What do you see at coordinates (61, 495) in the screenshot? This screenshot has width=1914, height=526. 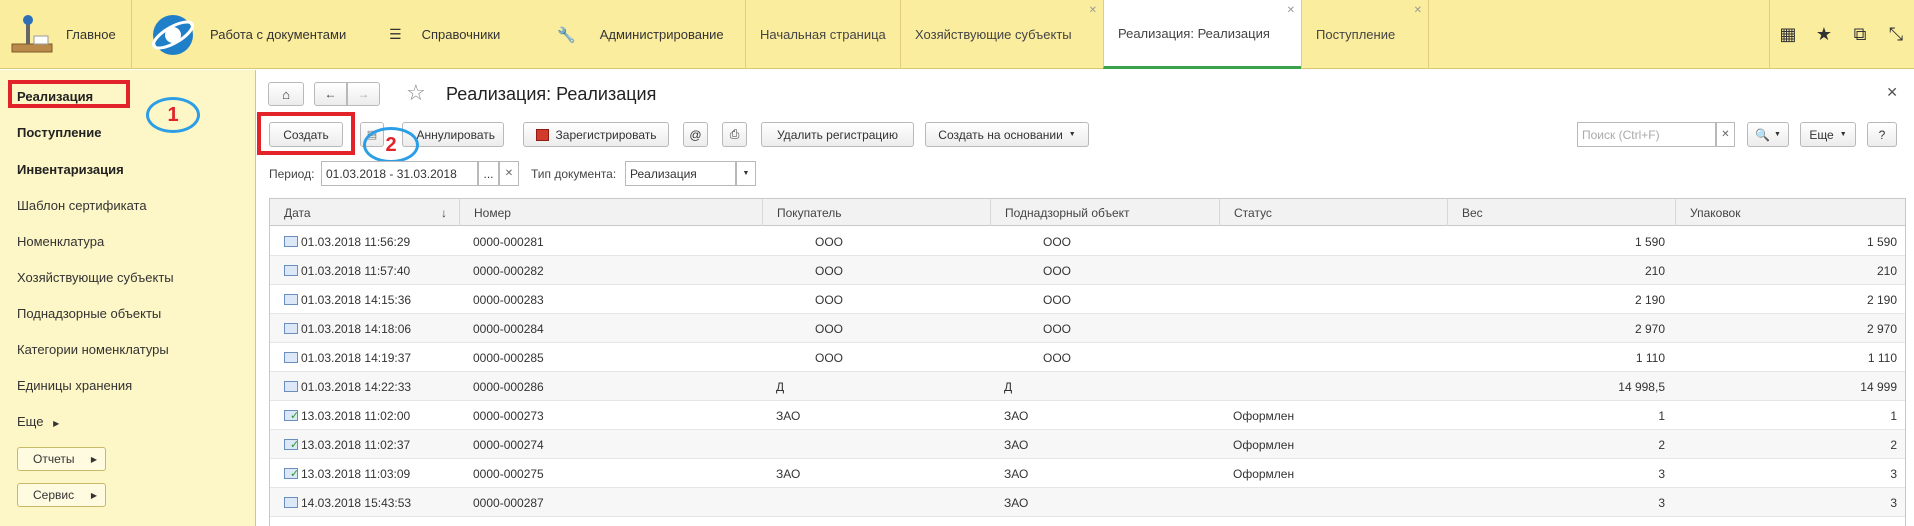 I see `service-button: Сервис ▶` at bounding box center [61, 495].